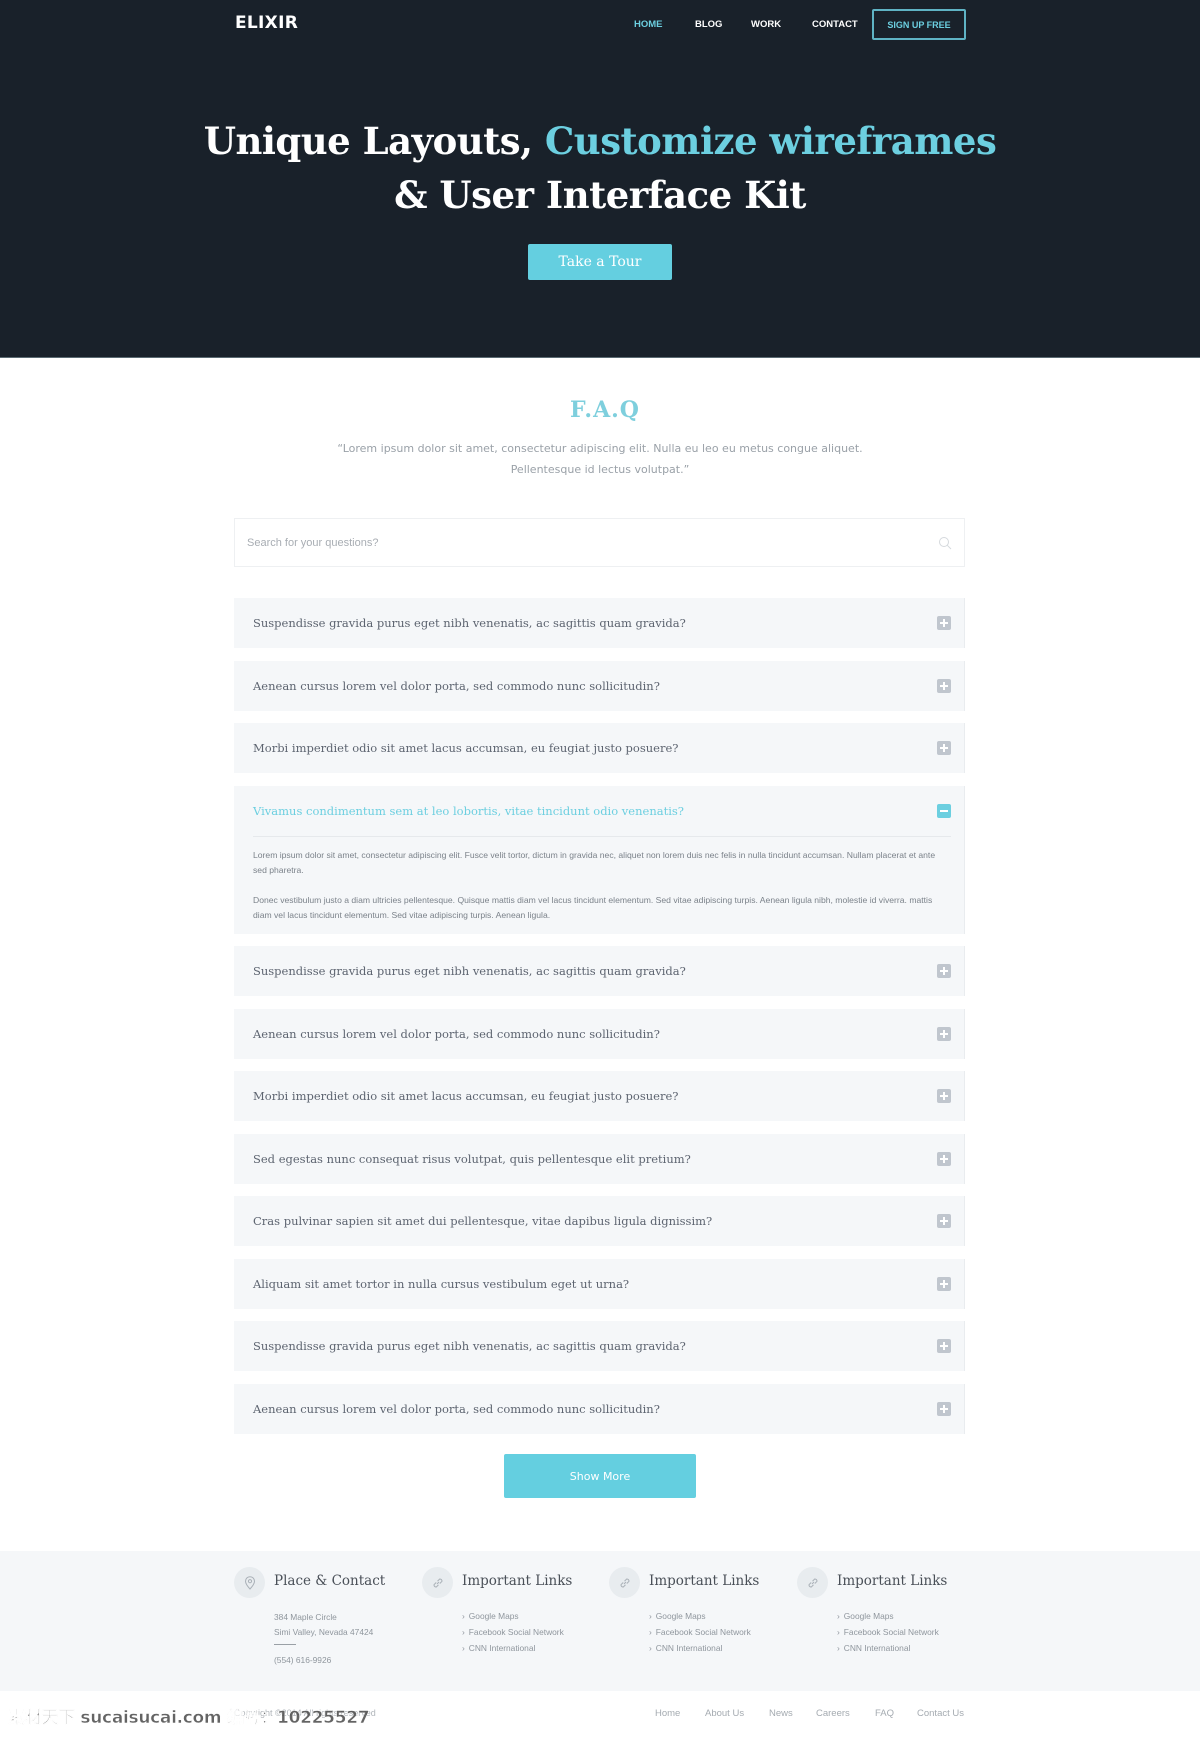 The width and height of the screenshot is (1200, 1739). I want to click on nav-work: WORK, so click(766, 24).